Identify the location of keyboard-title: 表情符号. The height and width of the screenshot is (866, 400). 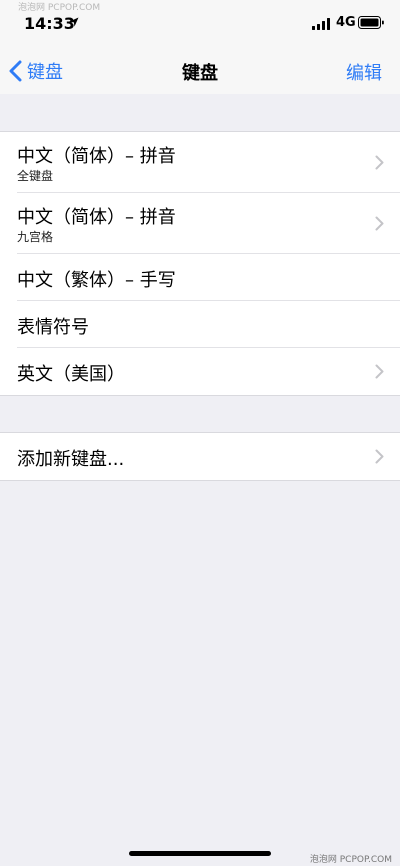
(53, 327).